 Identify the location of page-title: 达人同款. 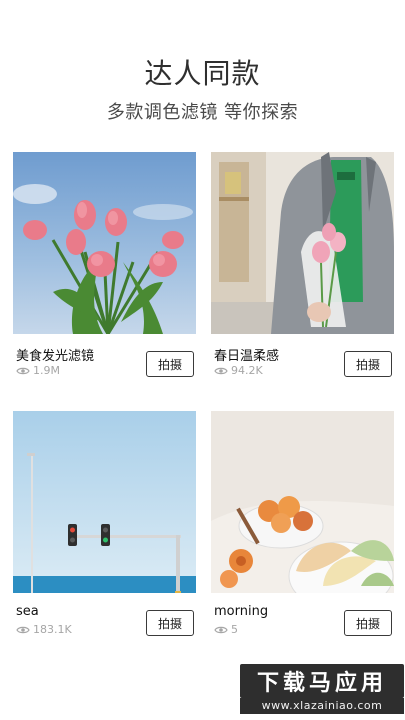
(202, 73).